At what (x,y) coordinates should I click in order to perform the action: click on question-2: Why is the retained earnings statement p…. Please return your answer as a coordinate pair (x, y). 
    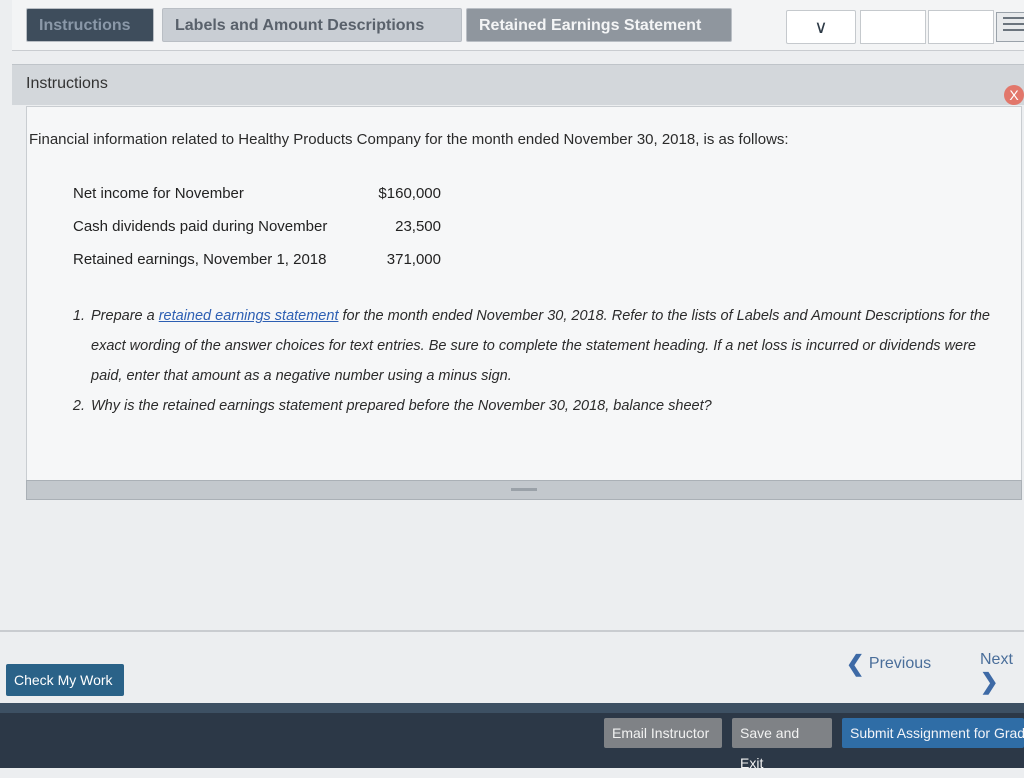
    Looking at the image, I should click on (549, 406).